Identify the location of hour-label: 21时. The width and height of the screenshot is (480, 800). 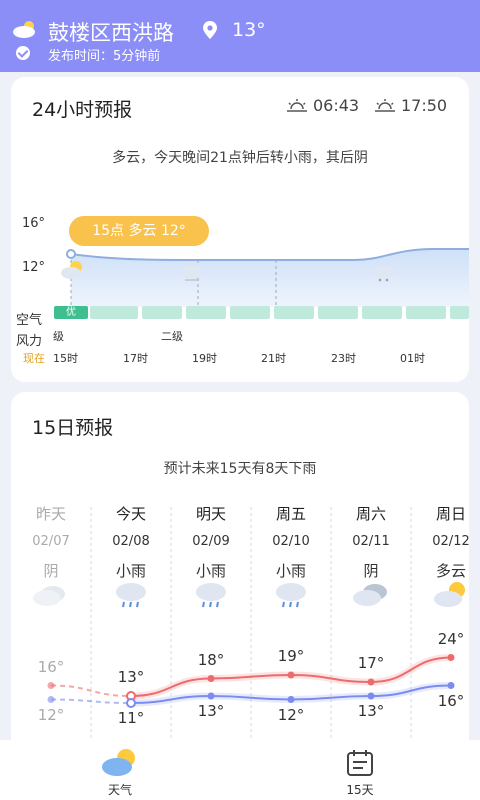
(273, 358).